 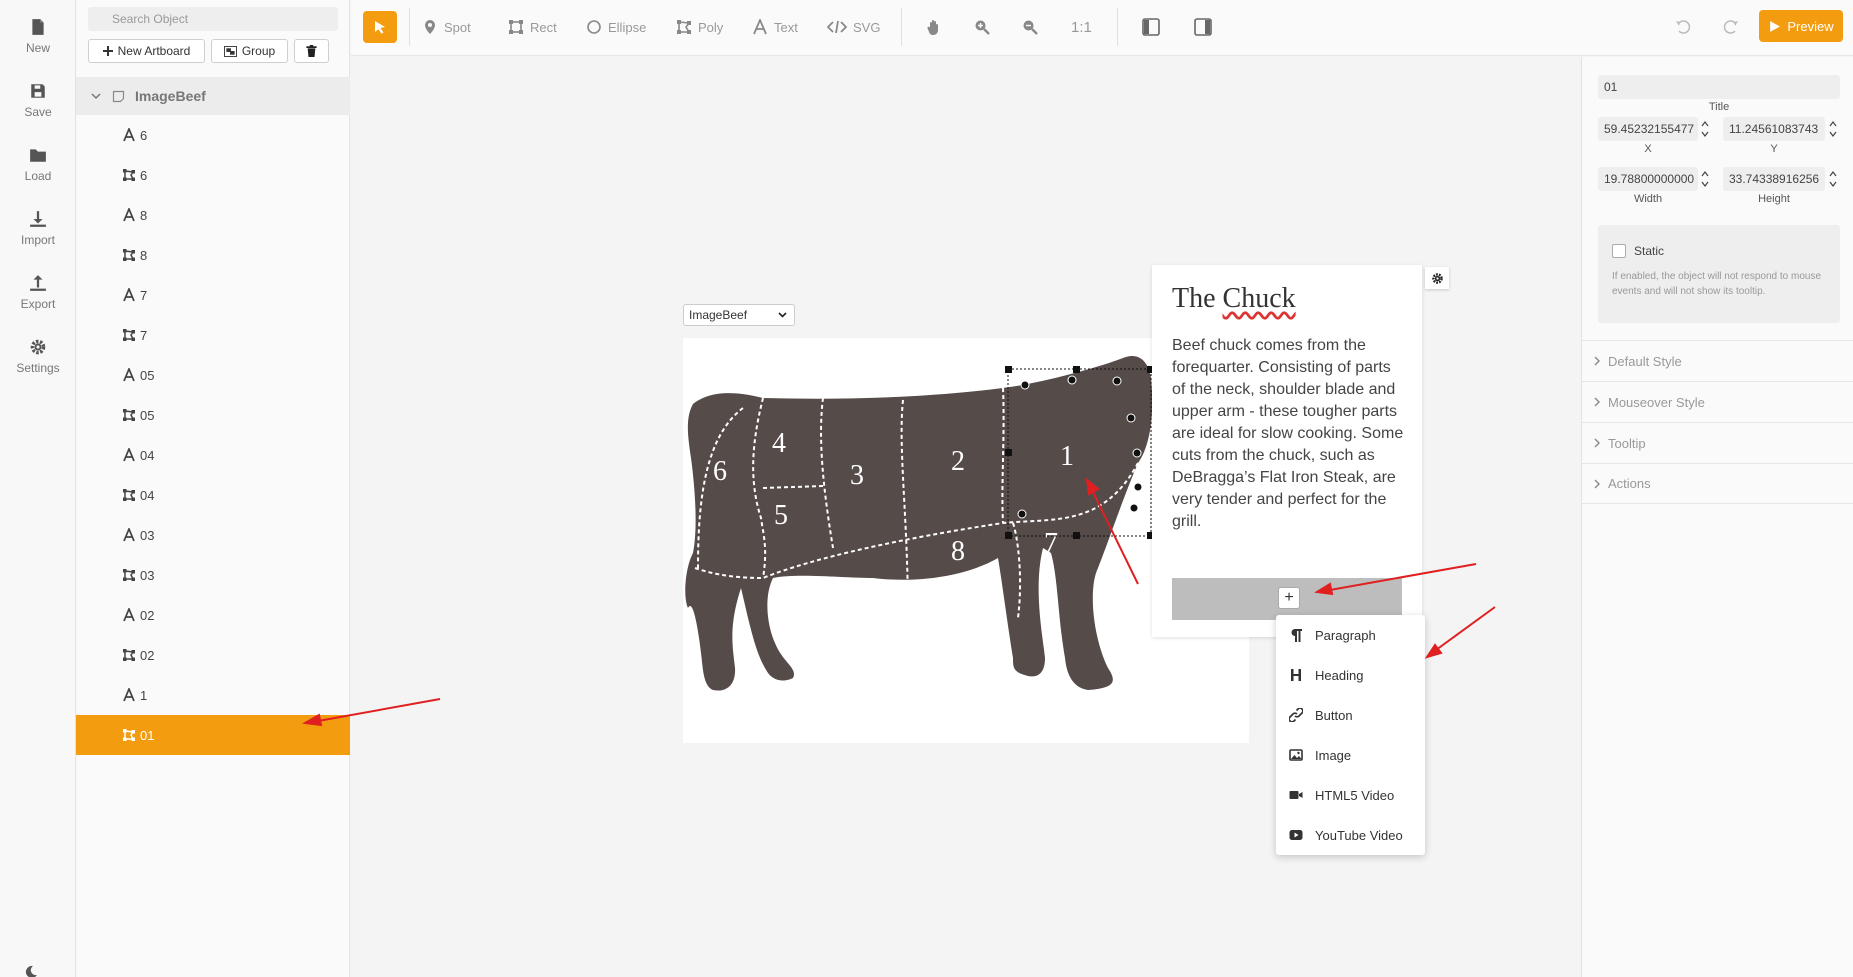 I want to click on settings-button: Settings, so click(x=38, y=360).